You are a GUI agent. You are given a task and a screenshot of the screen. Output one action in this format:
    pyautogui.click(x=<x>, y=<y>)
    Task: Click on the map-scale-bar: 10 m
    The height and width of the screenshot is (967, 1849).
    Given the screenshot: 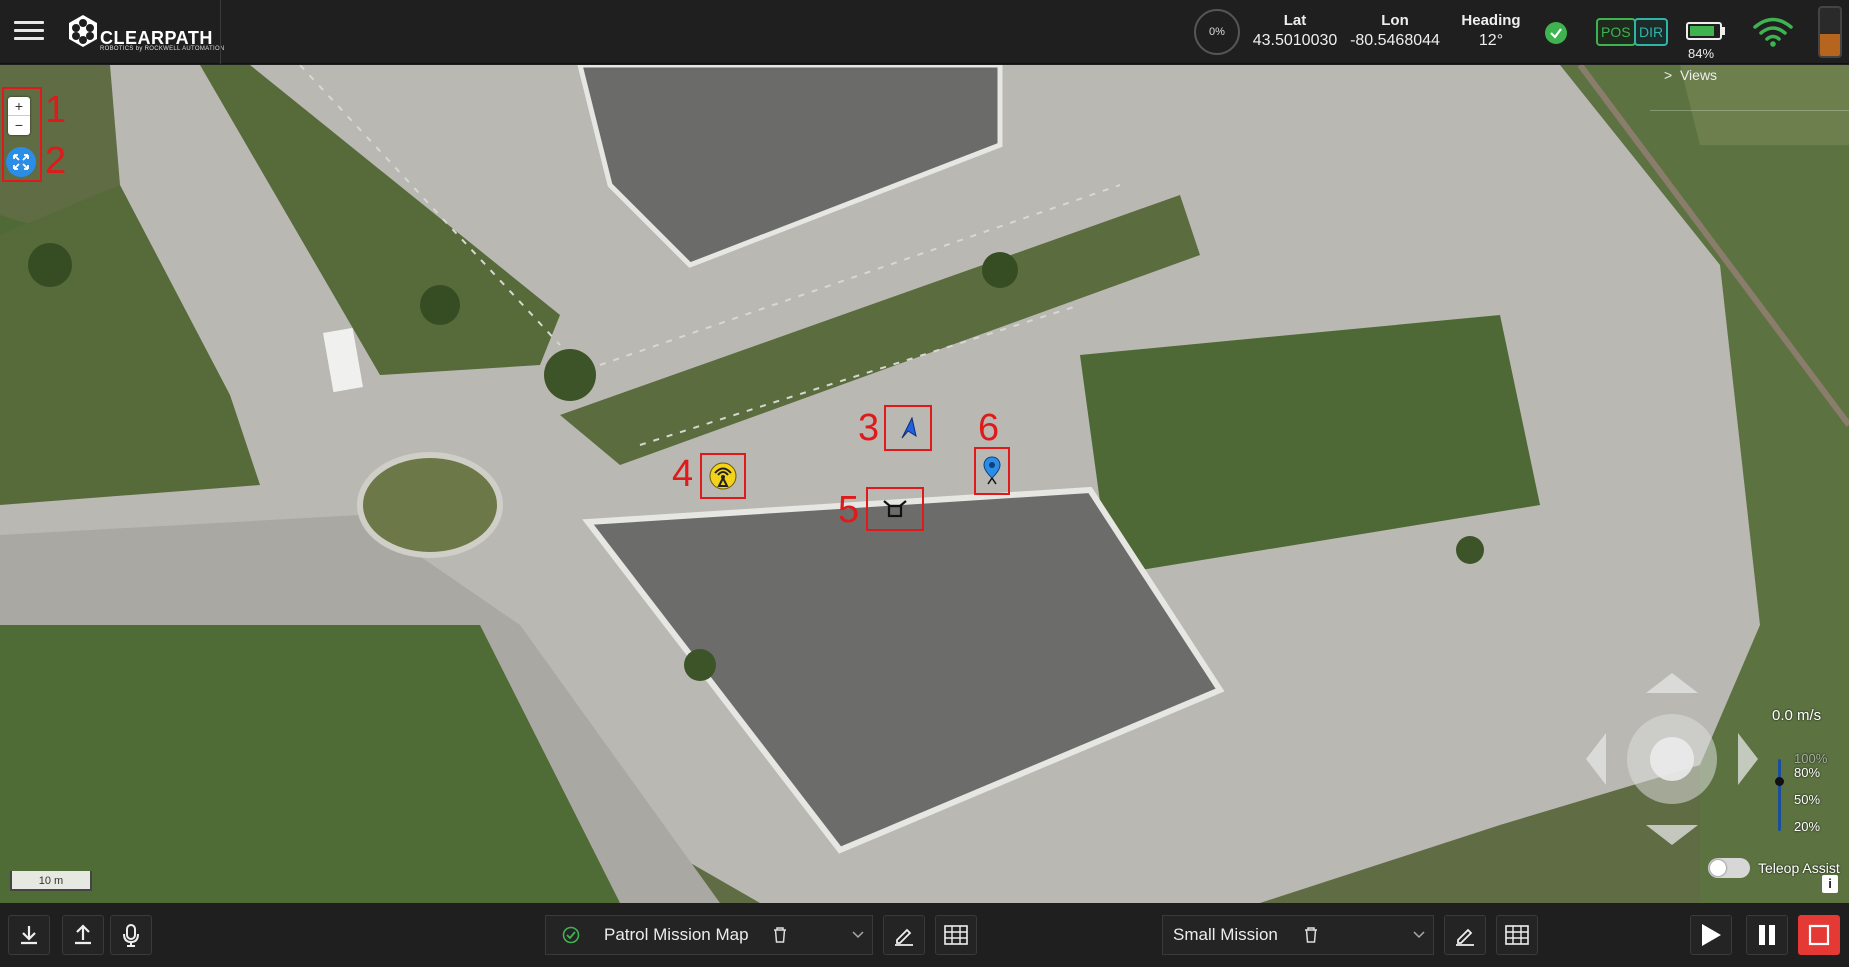 What is the action you would take?
    pyautogui.click(x=51, y=881)
    